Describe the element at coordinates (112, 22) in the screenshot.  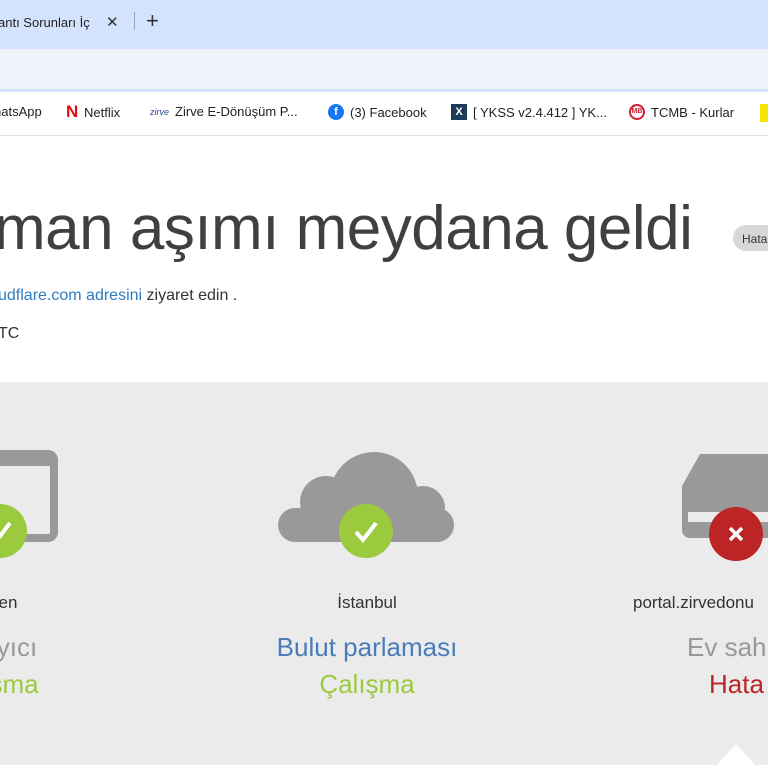
I see `close-tab-icon: ✕` at that location.